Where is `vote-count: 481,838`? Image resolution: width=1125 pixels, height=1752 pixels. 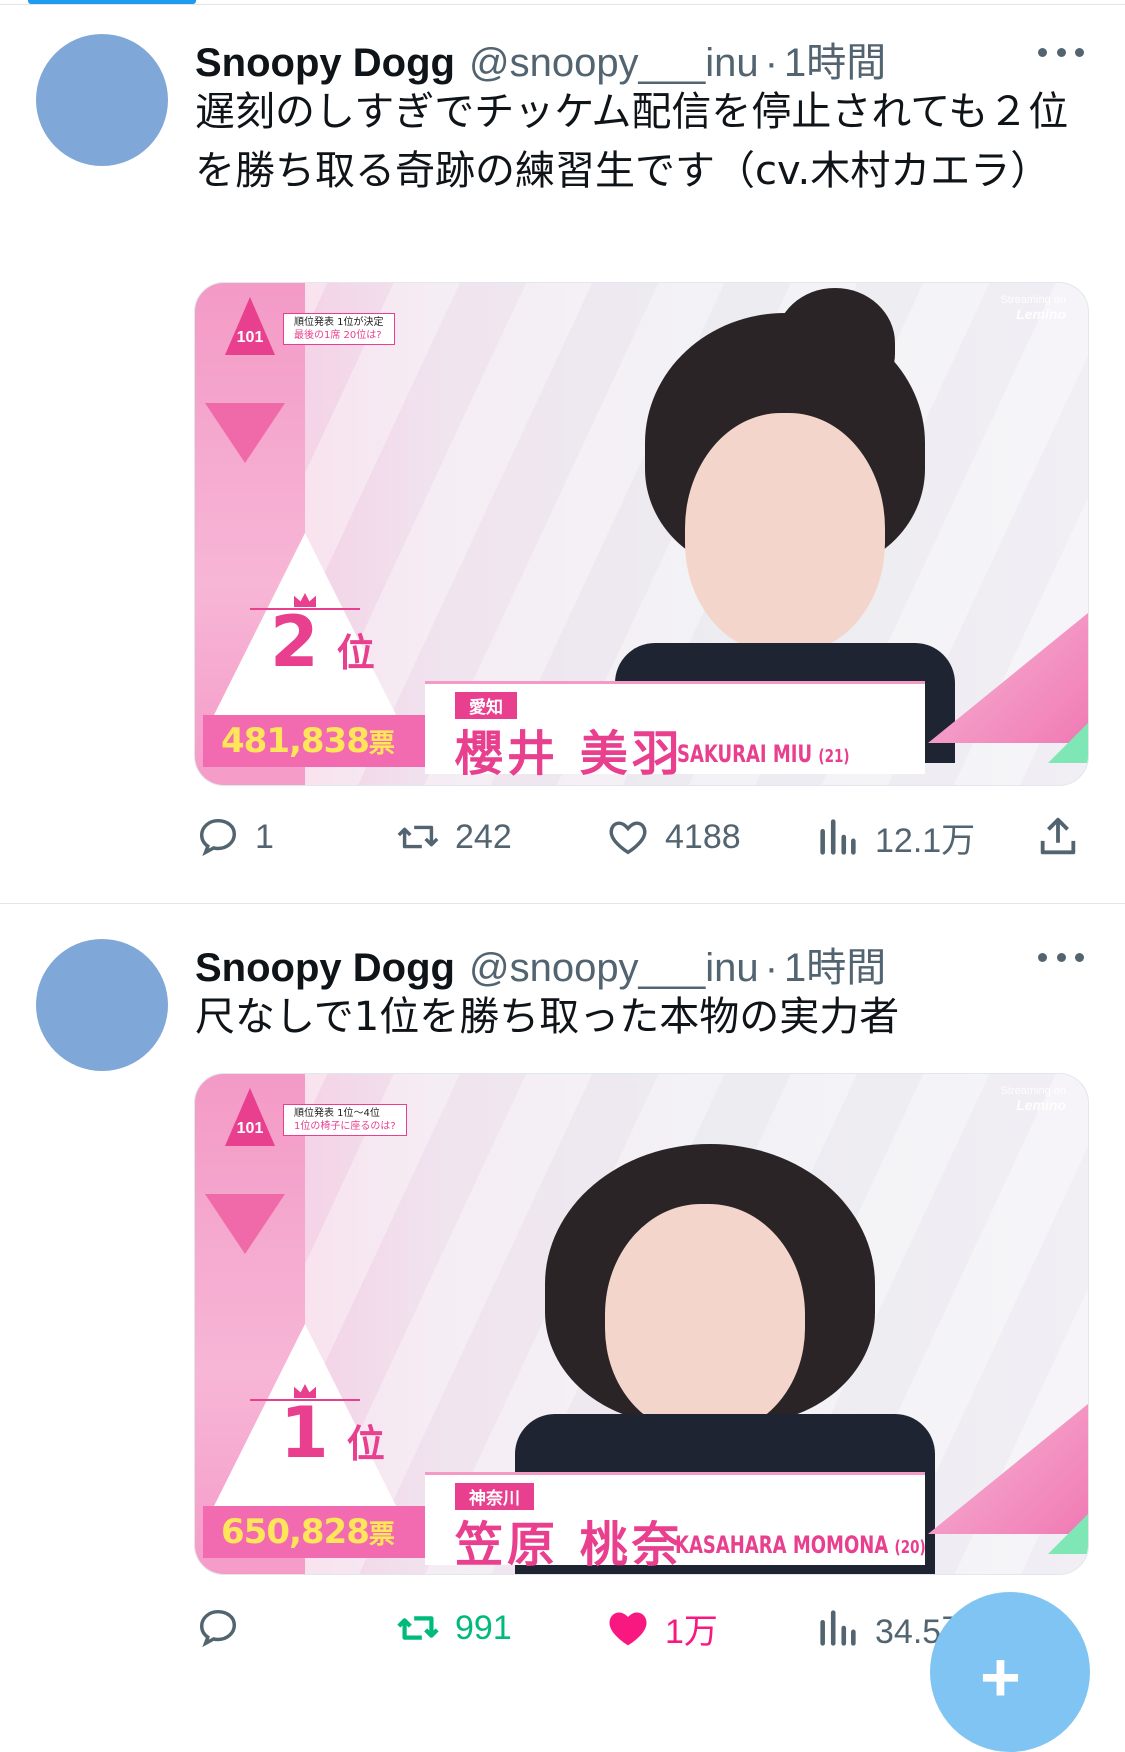 vote-count: 481,838 is located at coordinates (295, 741).